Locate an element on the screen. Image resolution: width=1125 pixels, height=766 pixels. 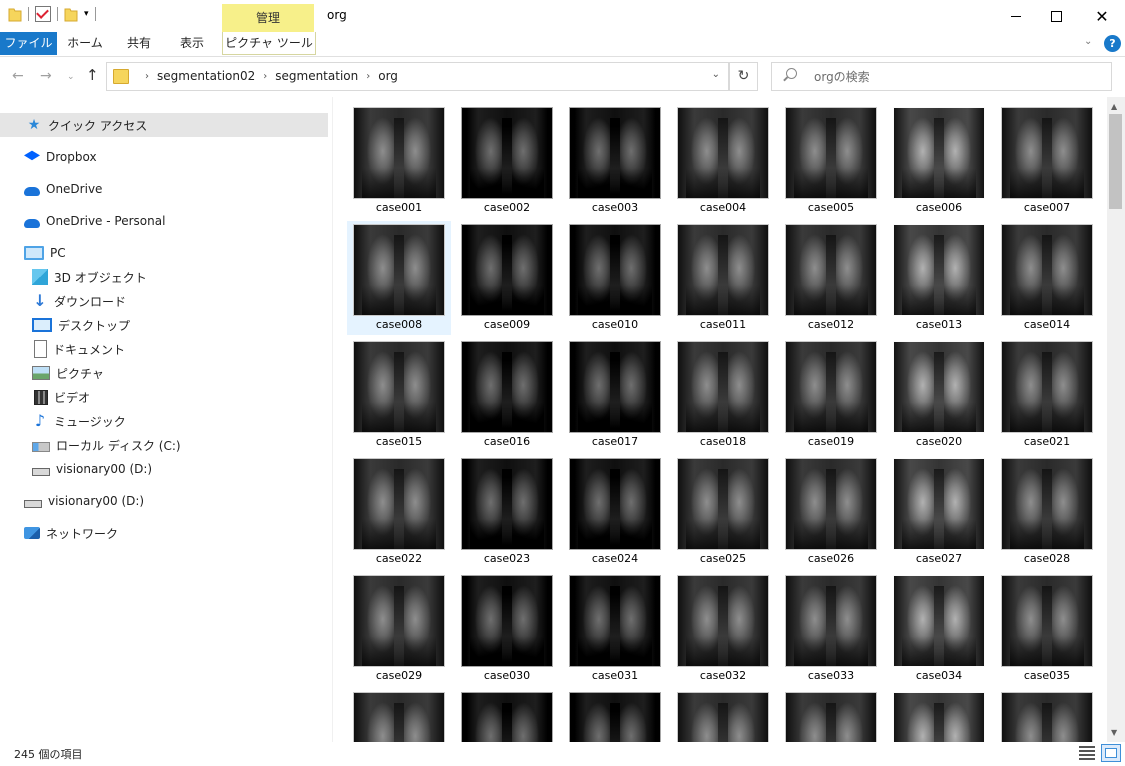
sidebar-item-onedrive: OneDrive is located at coordinates (164, 189).